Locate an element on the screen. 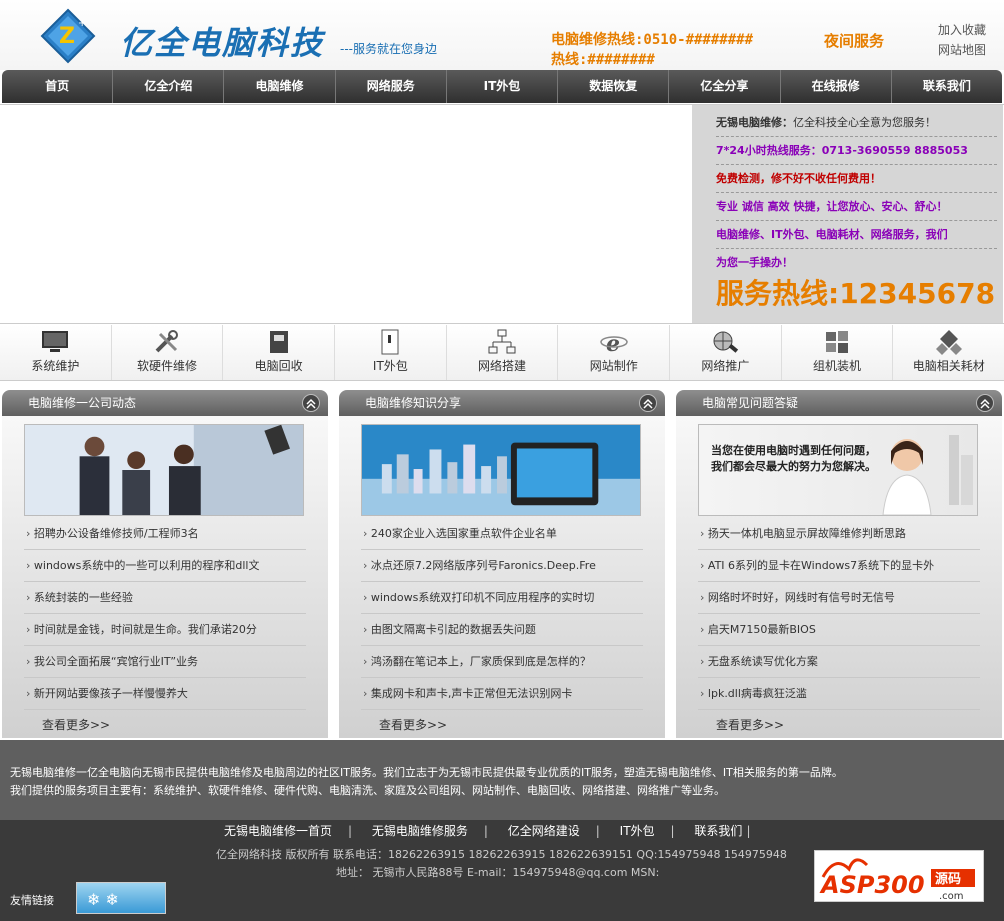 The height and width of the screenshot is (921, 1004). support-woman-image: 当您在使用电脑时遇到任何问题， 我们都会尽最大的努力为您解决。 is located at coordinates (838, 470).